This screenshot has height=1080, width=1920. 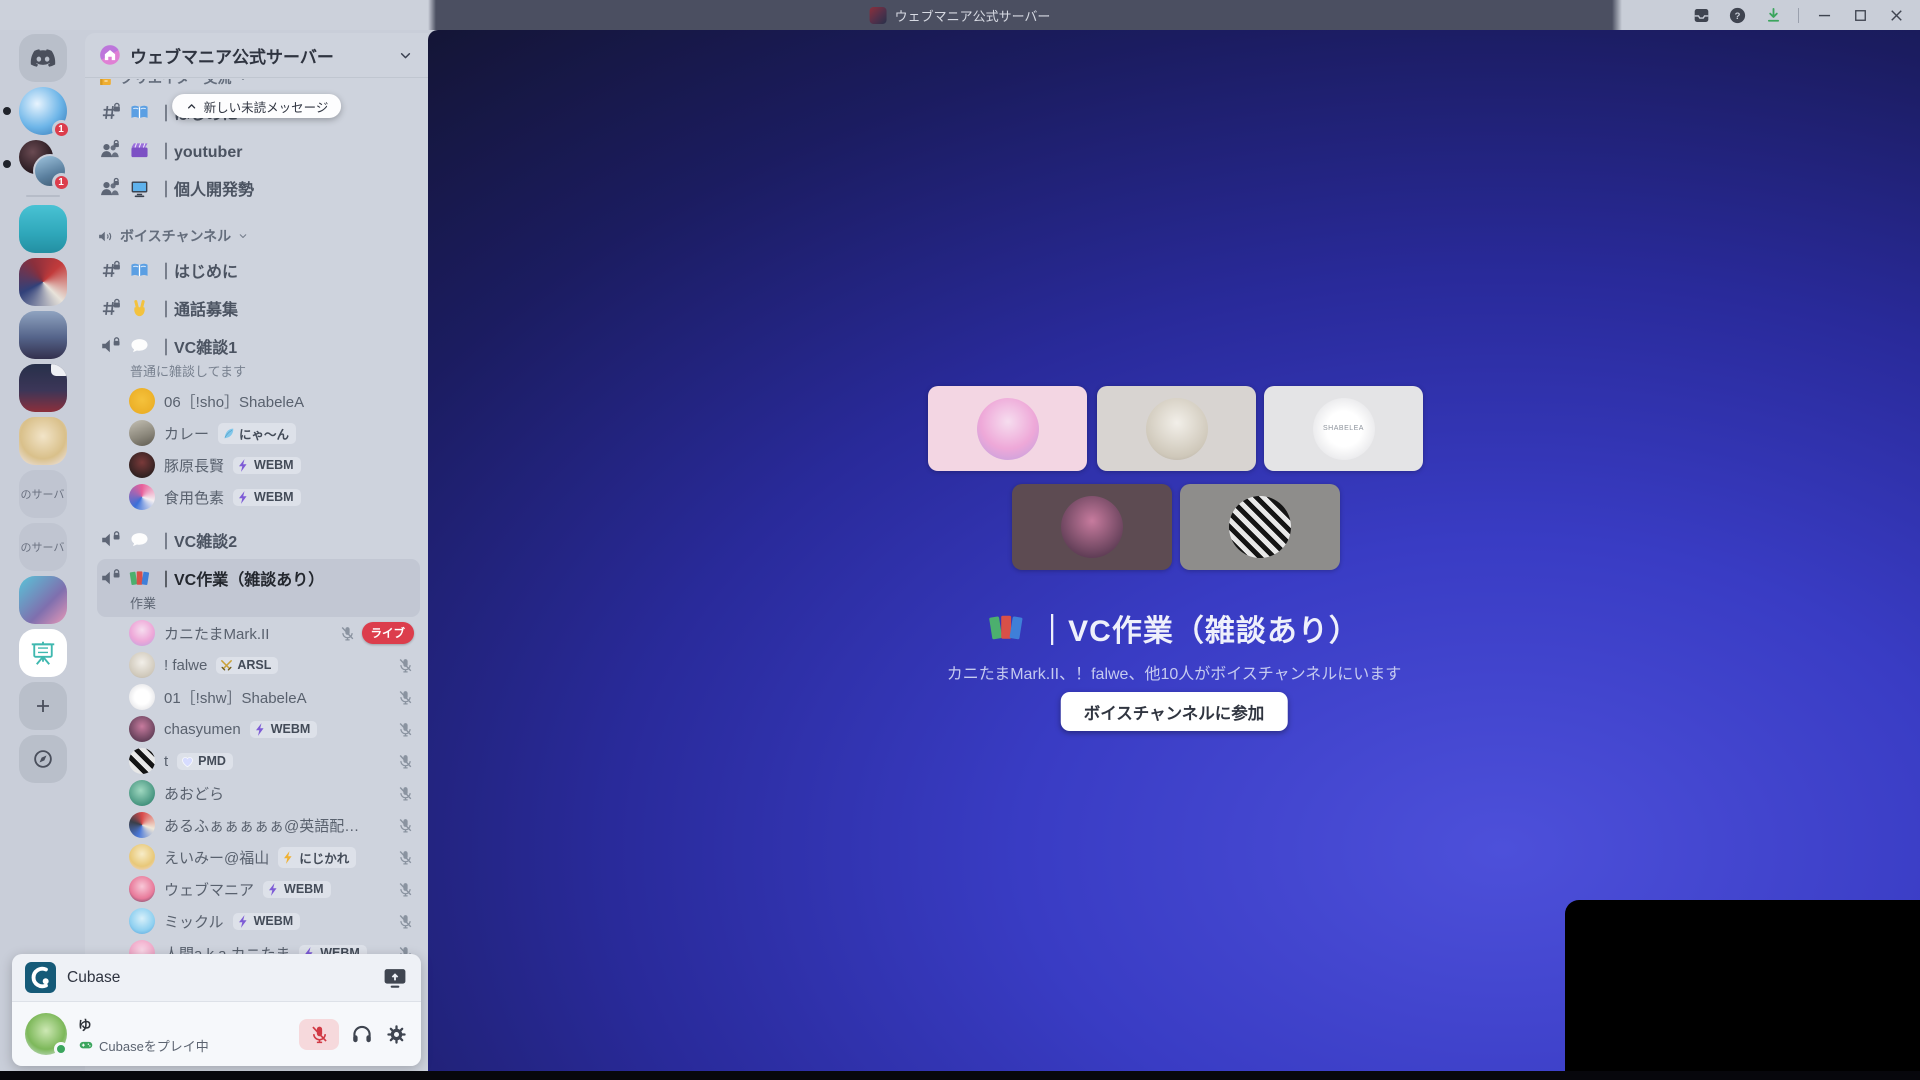 What do you see at coordinates (94, 977) in the screenshot?
I see `activity-app-name: Cubase` at bounding box center [94, 977].